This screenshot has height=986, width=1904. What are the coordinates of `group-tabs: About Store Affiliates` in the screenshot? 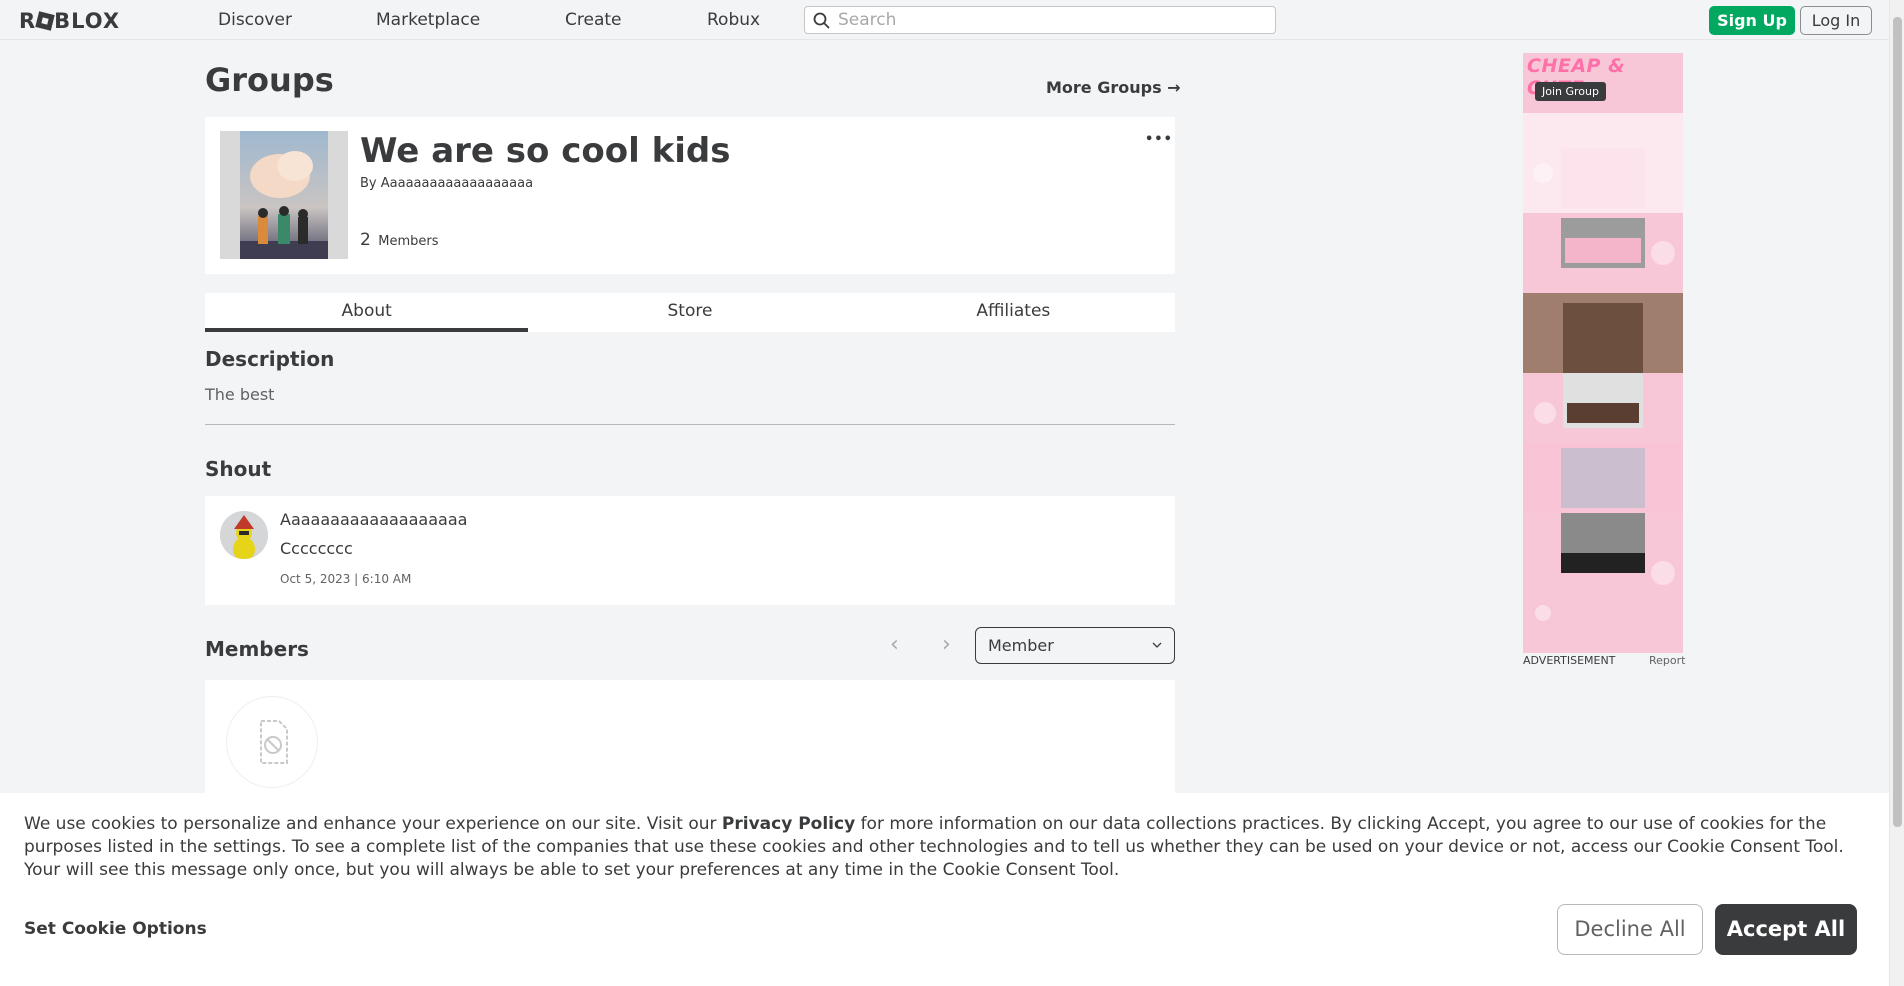 It's located at (690, 312).